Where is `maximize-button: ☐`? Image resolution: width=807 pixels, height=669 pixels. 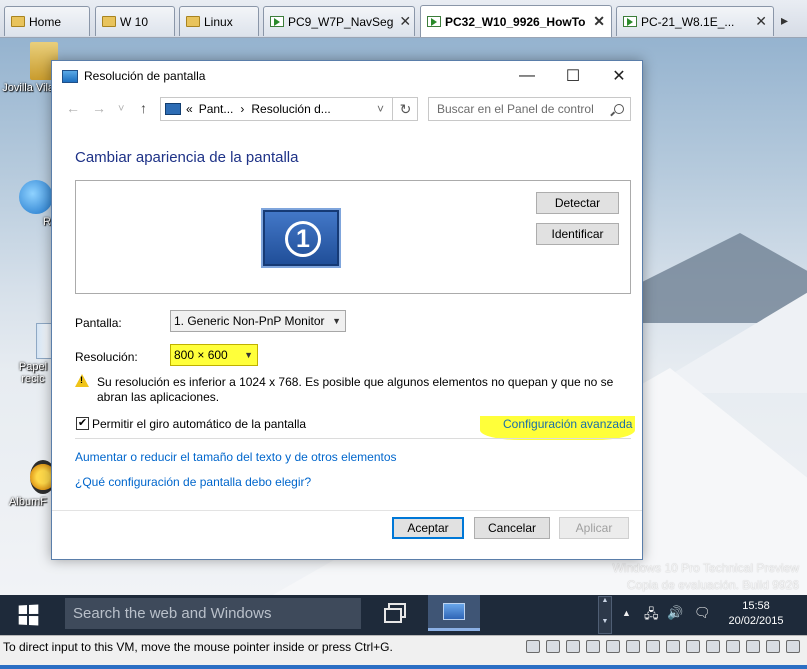 maximize-button: ☐ is located at coordinates (573, 76).